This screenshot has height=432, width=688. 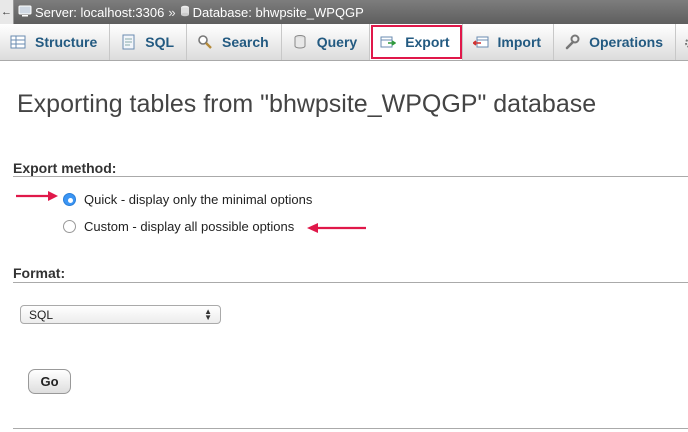 I want to click on wrench-icon, so click(x=572, y=42).